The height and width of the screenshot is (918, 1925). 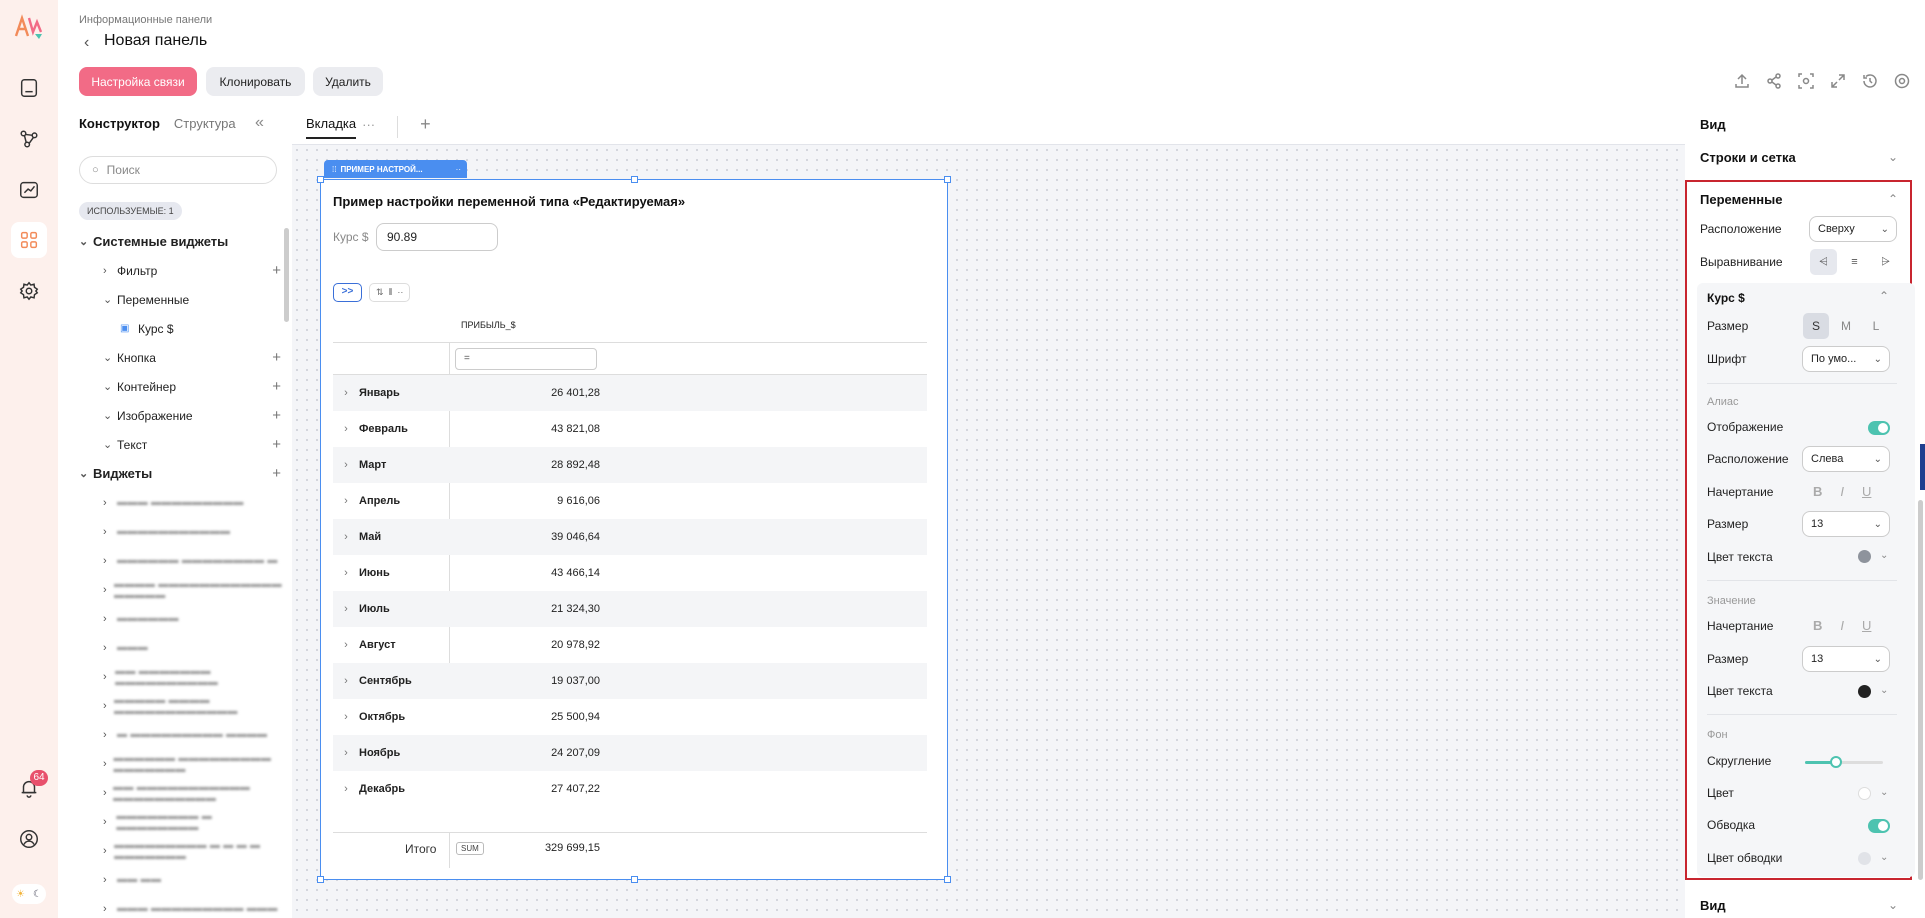 I want to click on underline-icon: U, so click(x=1866, y=625).